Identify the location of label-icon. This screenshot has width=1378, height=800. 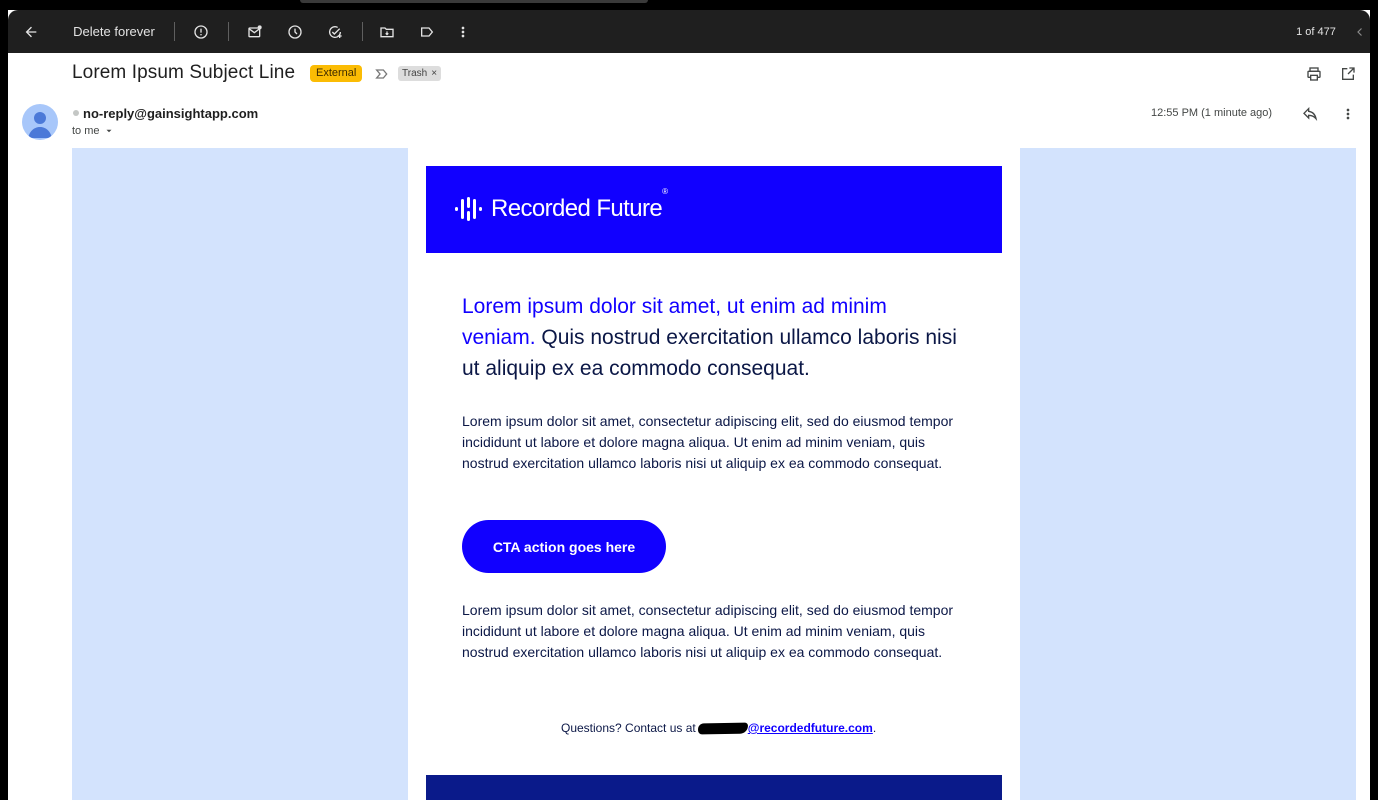
(427, 31).